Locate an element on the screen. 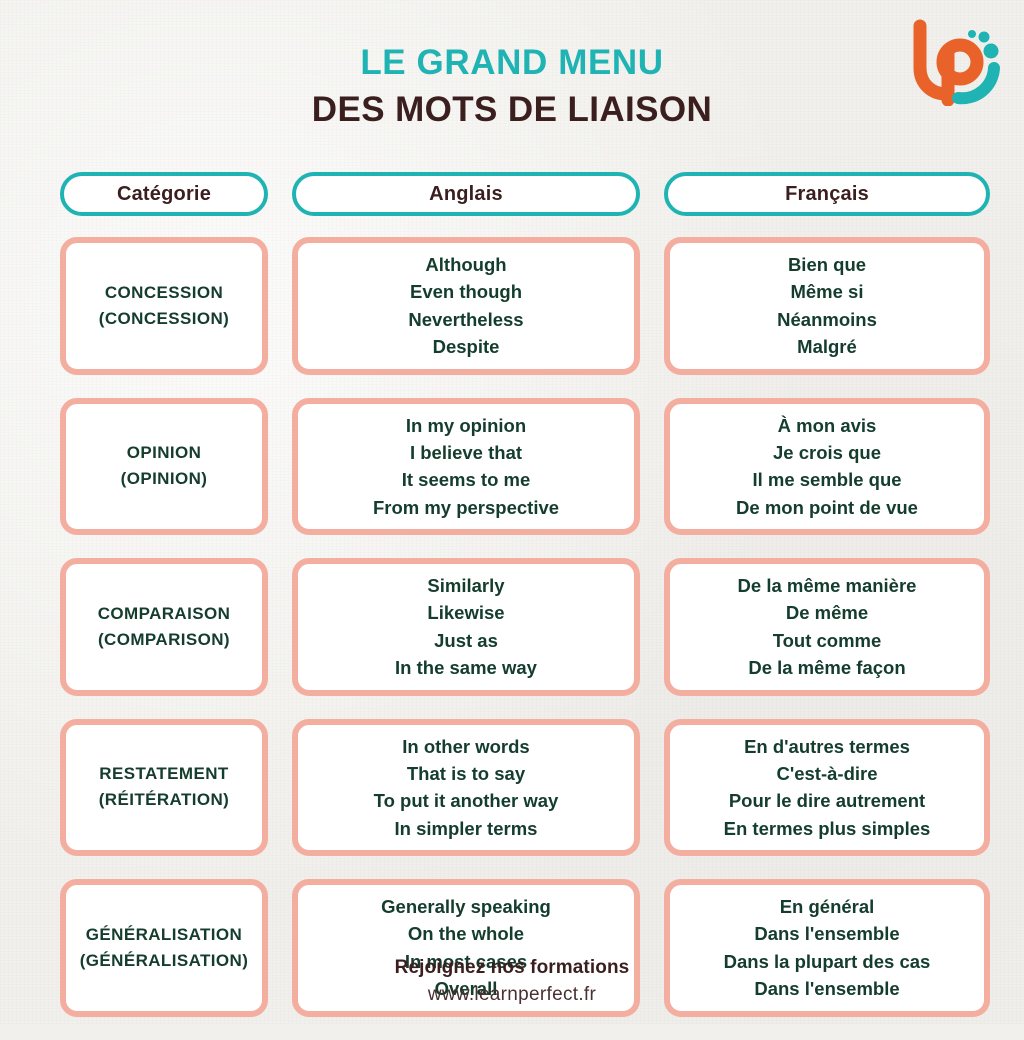  title-block: LE GRAND MENU DES MOTS DE LIAISON is located at coordinates (512, 86).